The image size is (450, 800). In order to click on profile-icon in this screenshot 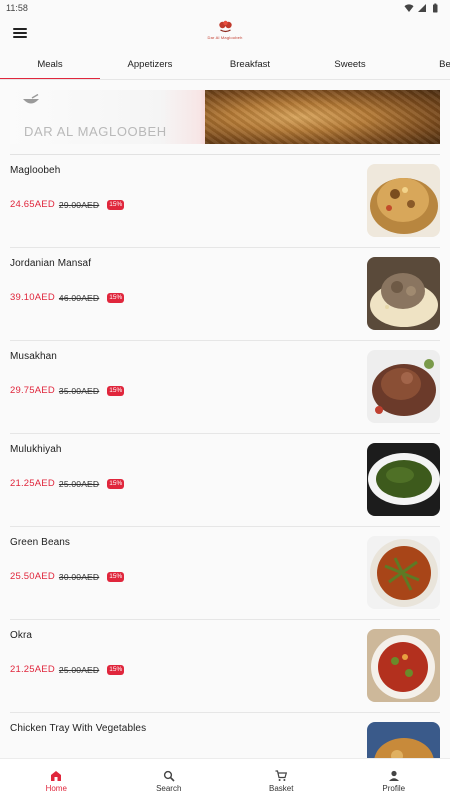, I will do `click(393, 775)`.